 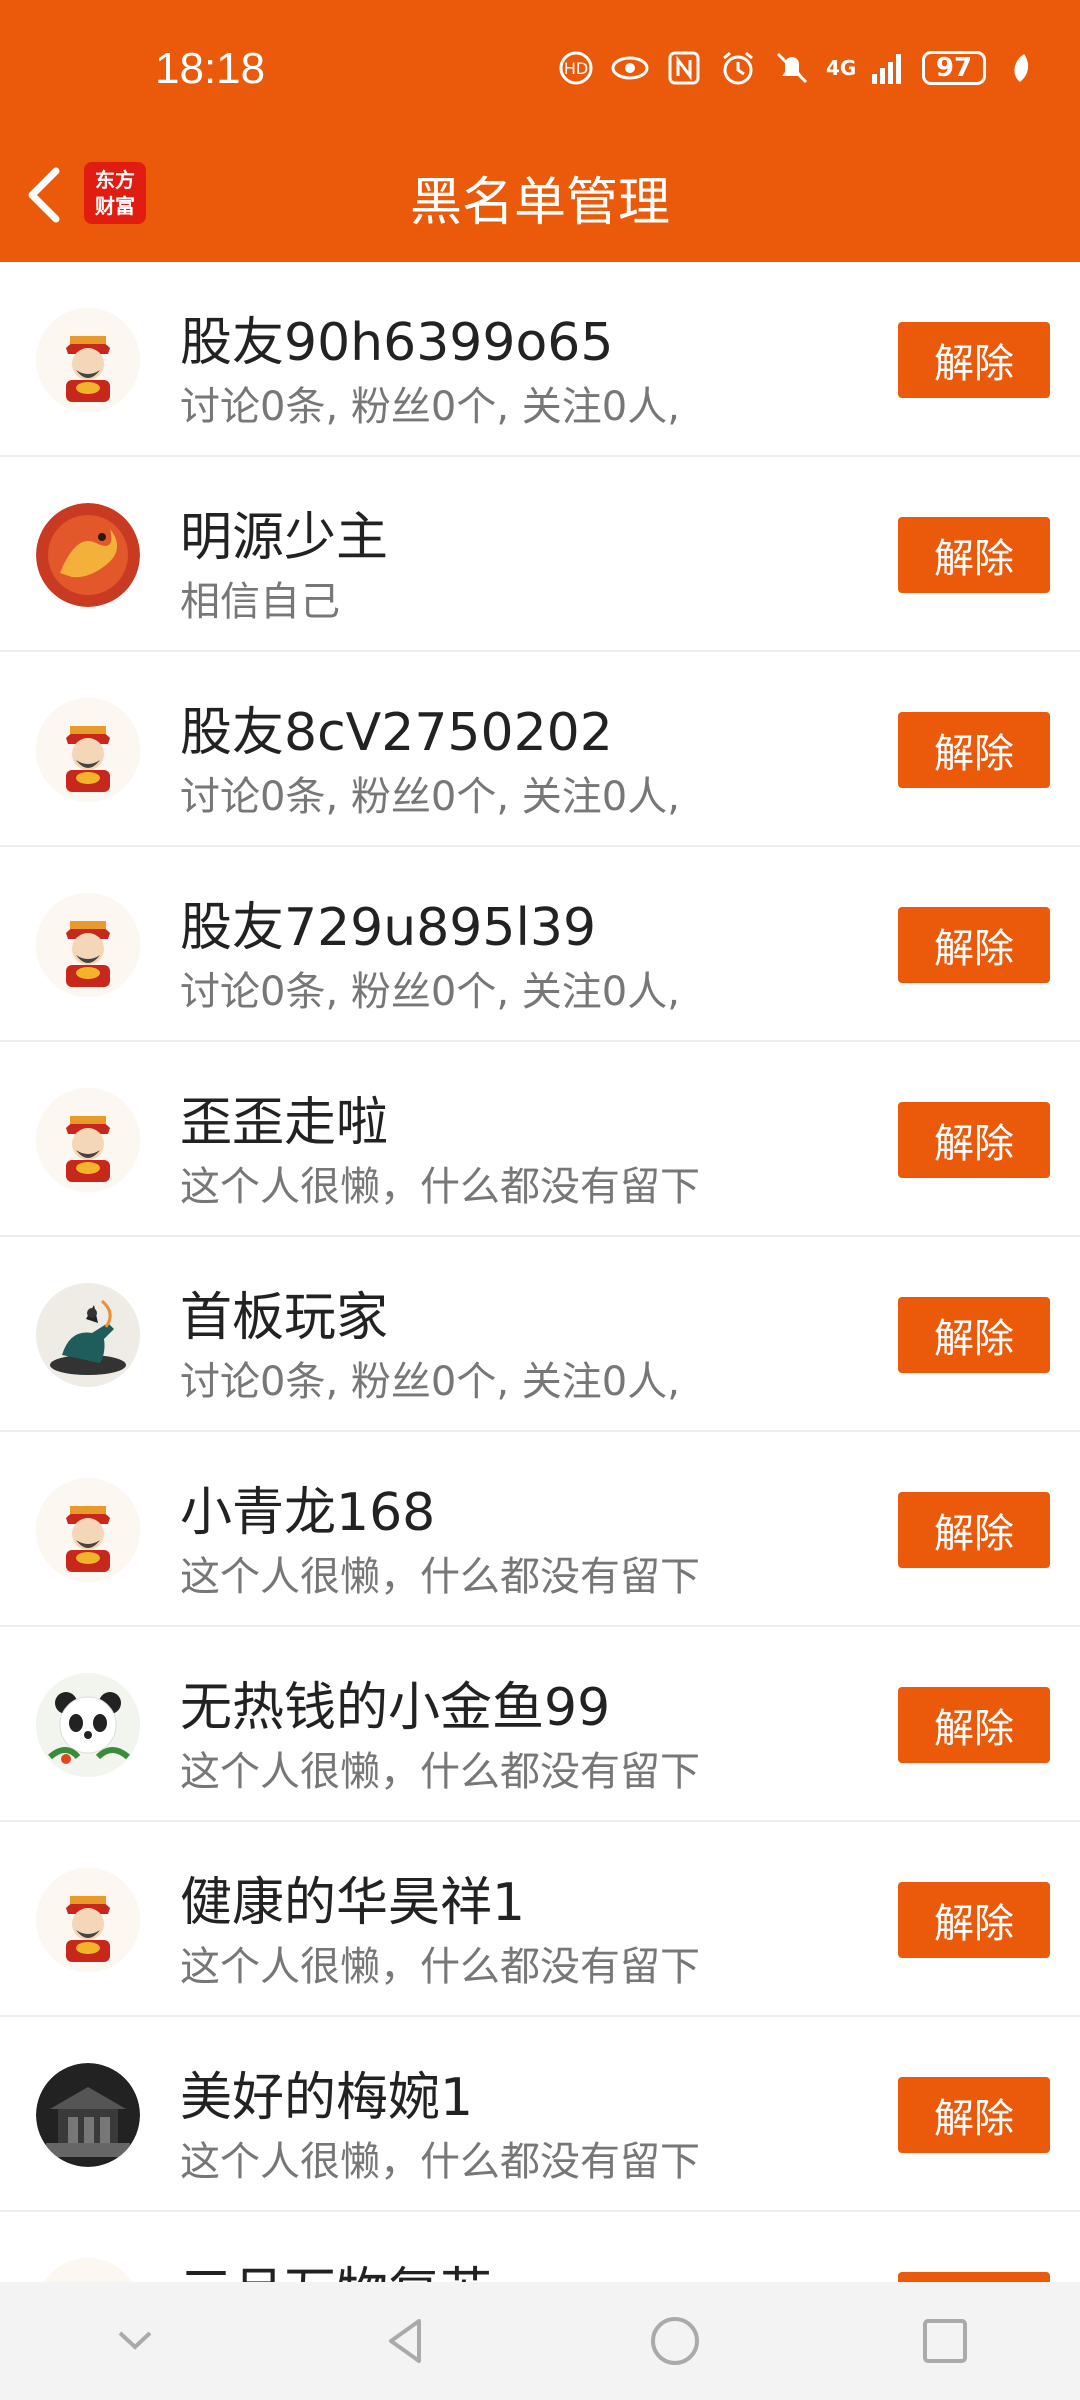 What do you see at coordinates (738, 68) in the screenshot?
I see `alarm-icon` at bounding box center [738, 68].